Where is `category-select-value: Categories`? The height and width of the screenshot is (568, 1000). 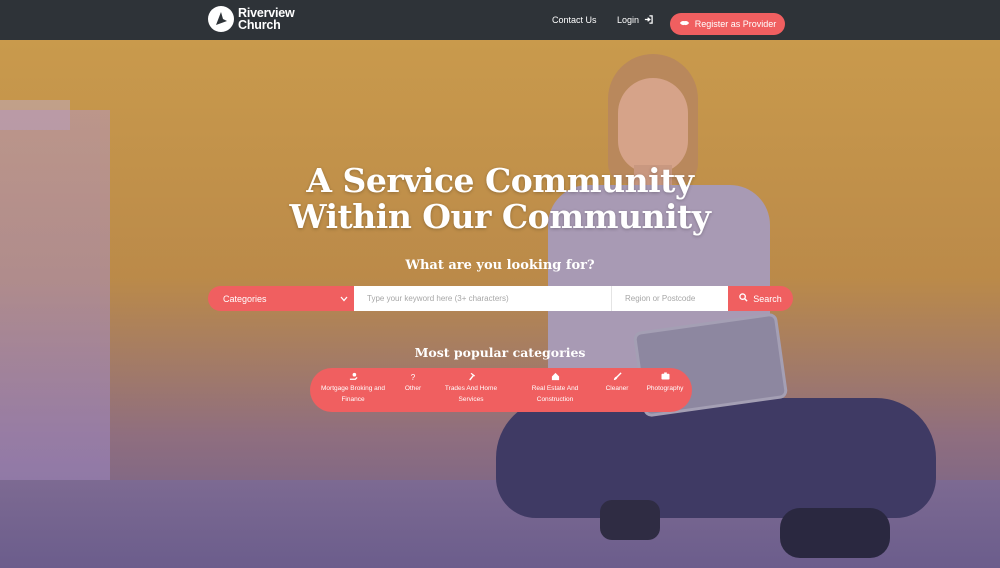
category-select-value: Categories is located at coordinates (245, 298).